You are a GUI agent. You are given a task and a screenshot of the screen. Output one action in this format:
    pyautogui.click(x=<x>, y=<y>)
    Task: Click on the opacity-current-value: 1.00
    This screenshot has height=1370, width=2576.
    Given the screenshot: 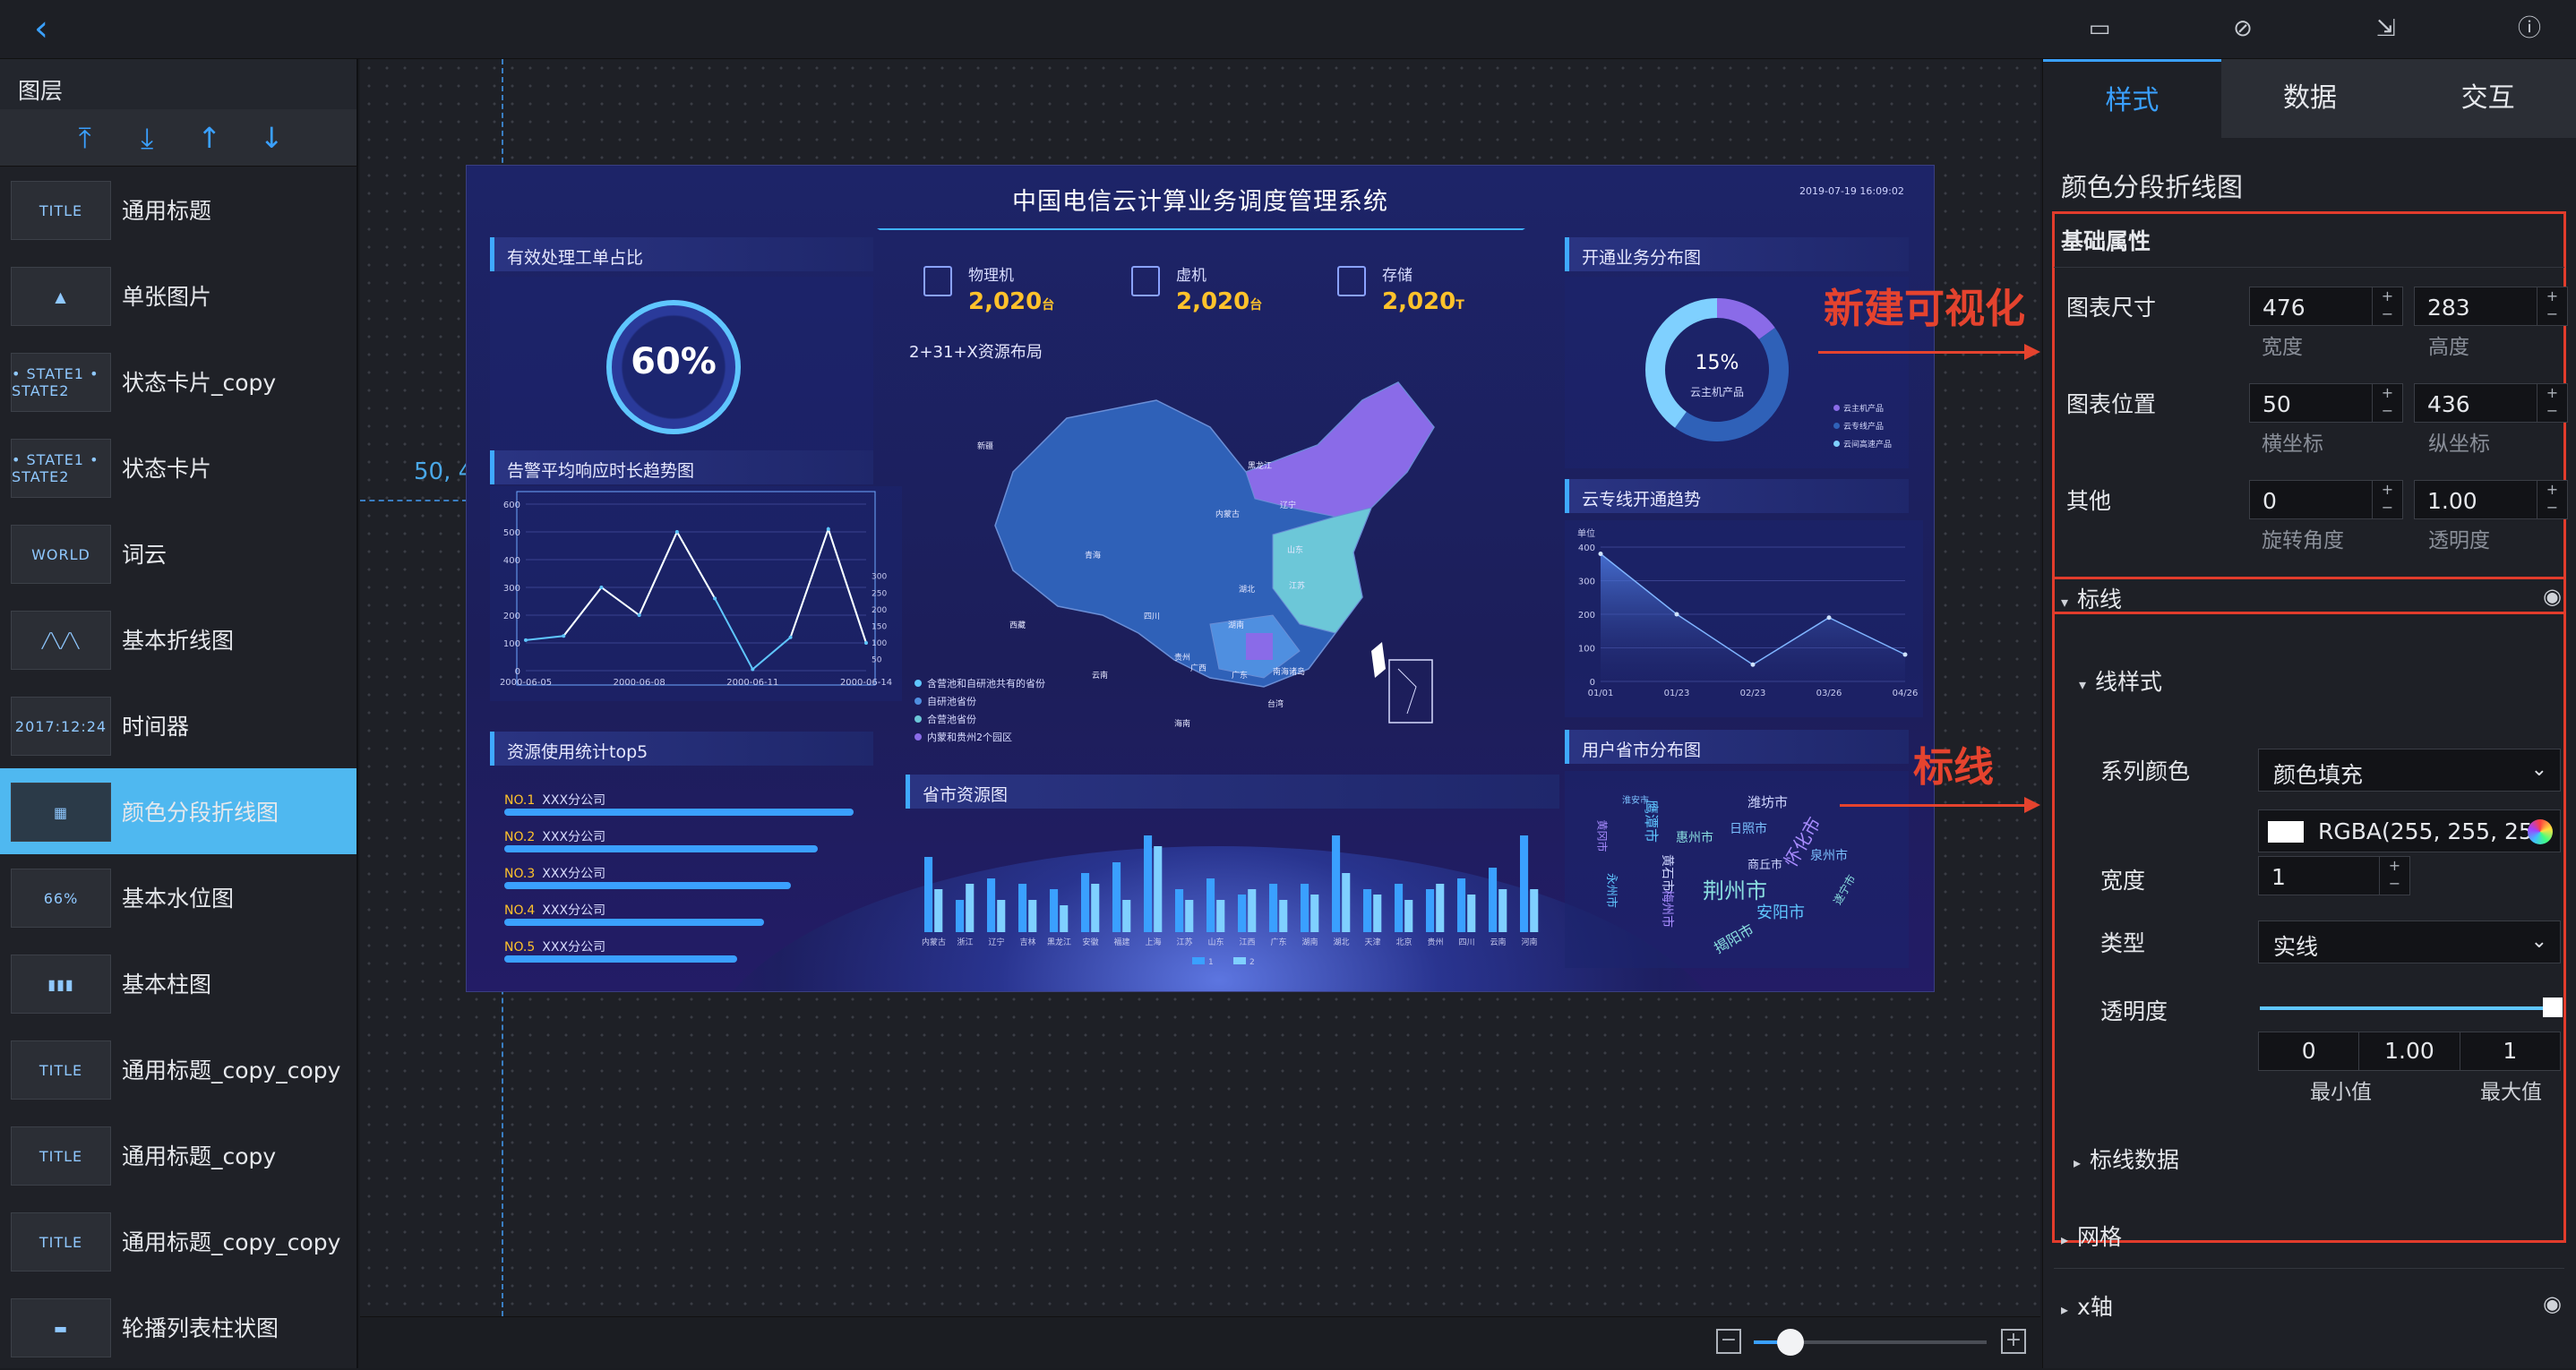 What is the action you would take?
    pyautogui.click(x=2409, y=1051)
    